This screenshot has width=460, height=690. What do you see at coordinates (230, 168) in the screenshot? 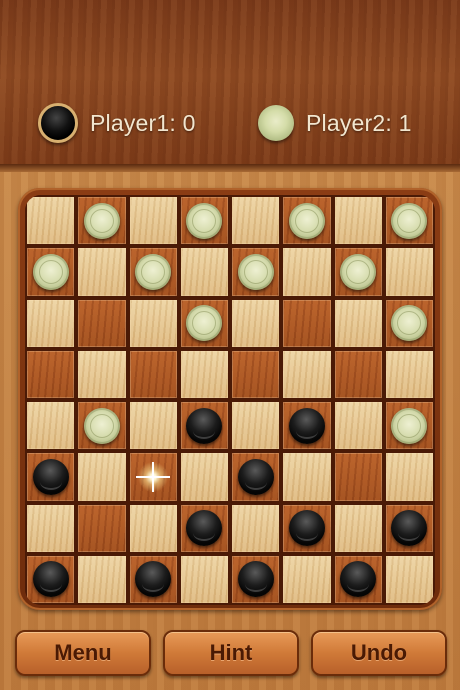
I see `header-divider` at bounding box center [230, 168].